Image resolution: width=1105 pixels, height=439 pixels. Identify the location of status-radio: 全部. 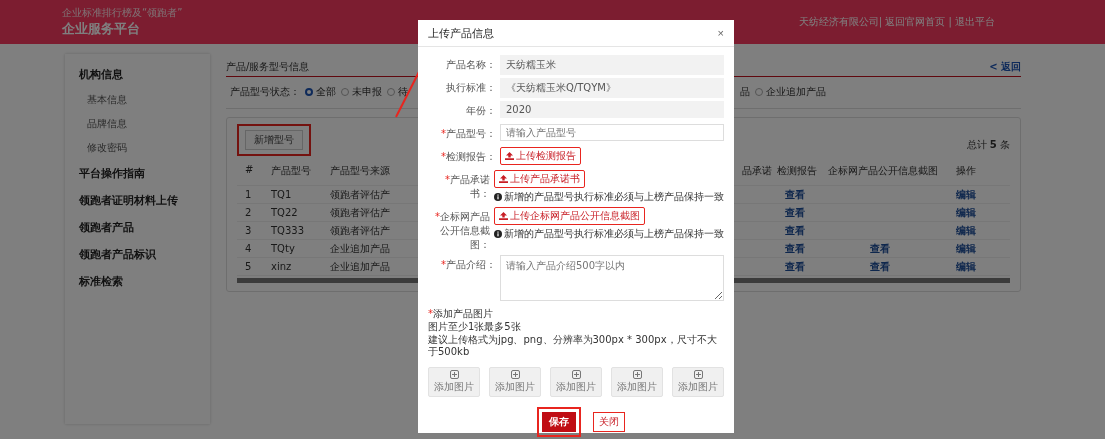
(320, 92).